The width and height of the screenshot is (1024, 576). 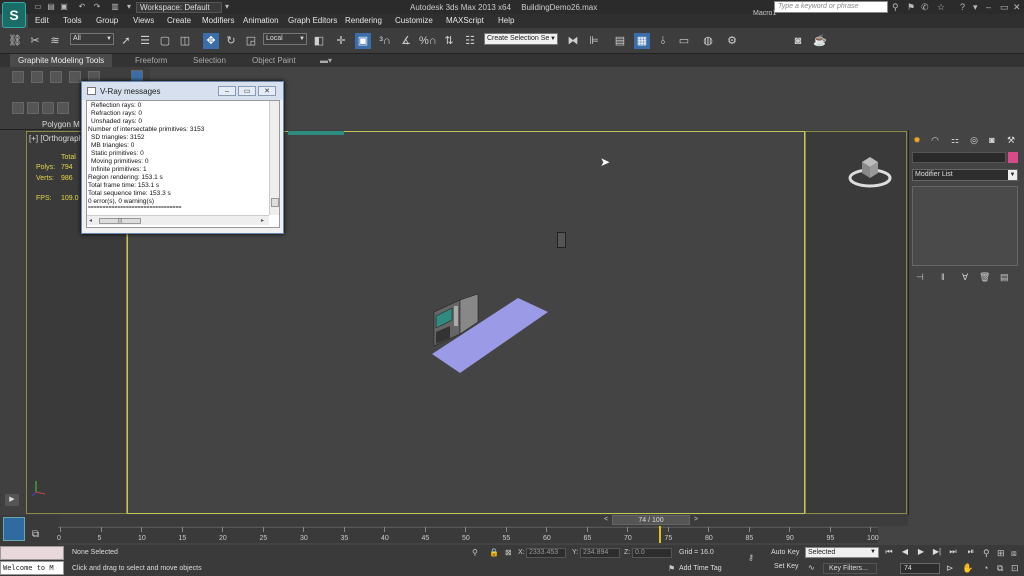 What do you see at coordinates (475, 552) in the screenshot?
I see `isolate-selection-icon: ⚲` at bounding box center [475, 552].